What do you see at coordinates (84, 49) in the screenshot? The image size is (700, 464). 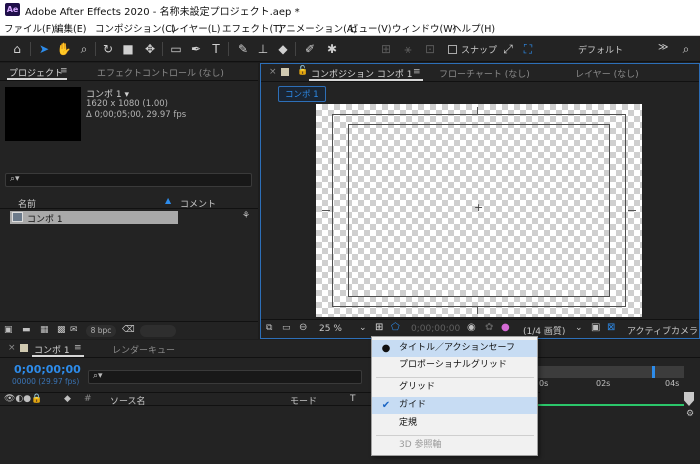 I see `zoom-tool-icon: ⌕` at bounding box center [84, 49].